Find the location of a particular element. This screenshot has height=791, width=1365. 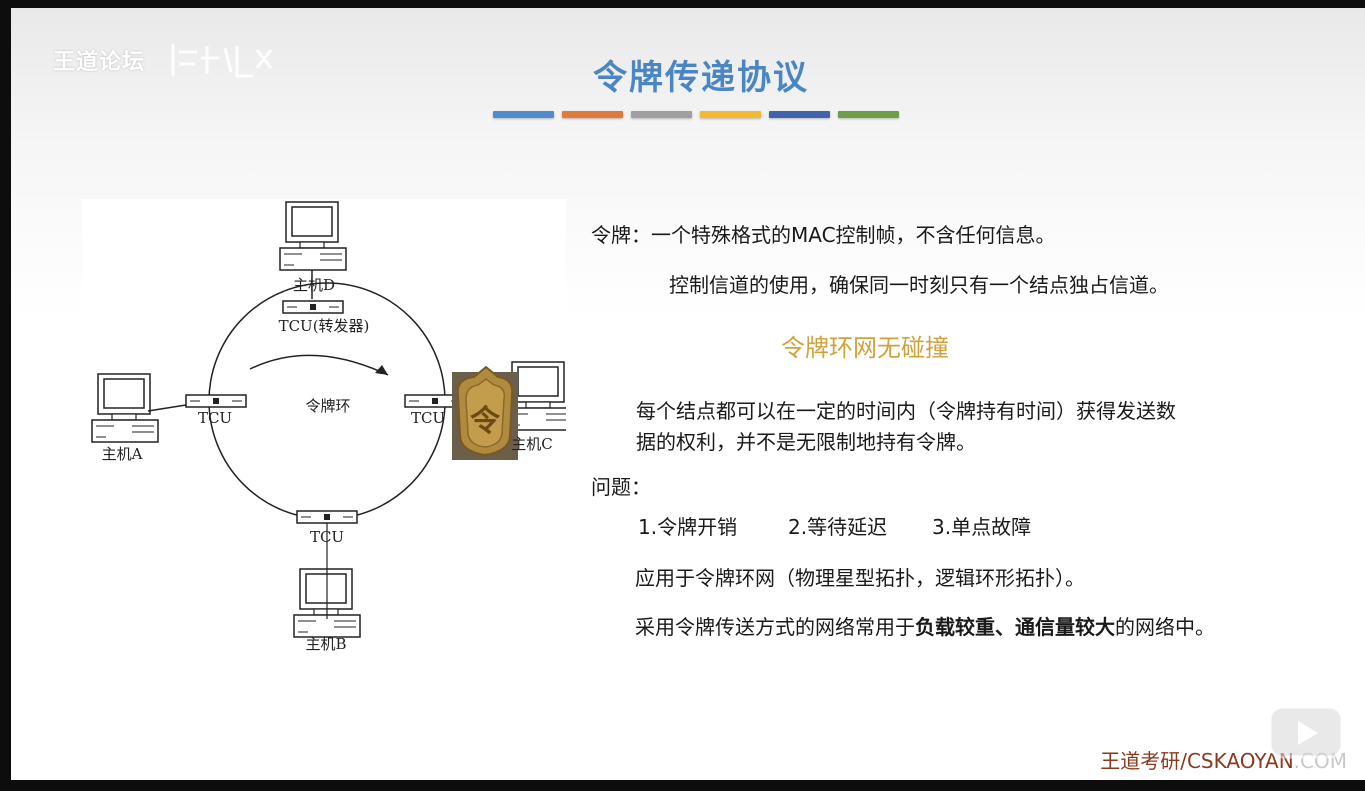

host-d-label: 主机D is located at coordinates (314, 285).